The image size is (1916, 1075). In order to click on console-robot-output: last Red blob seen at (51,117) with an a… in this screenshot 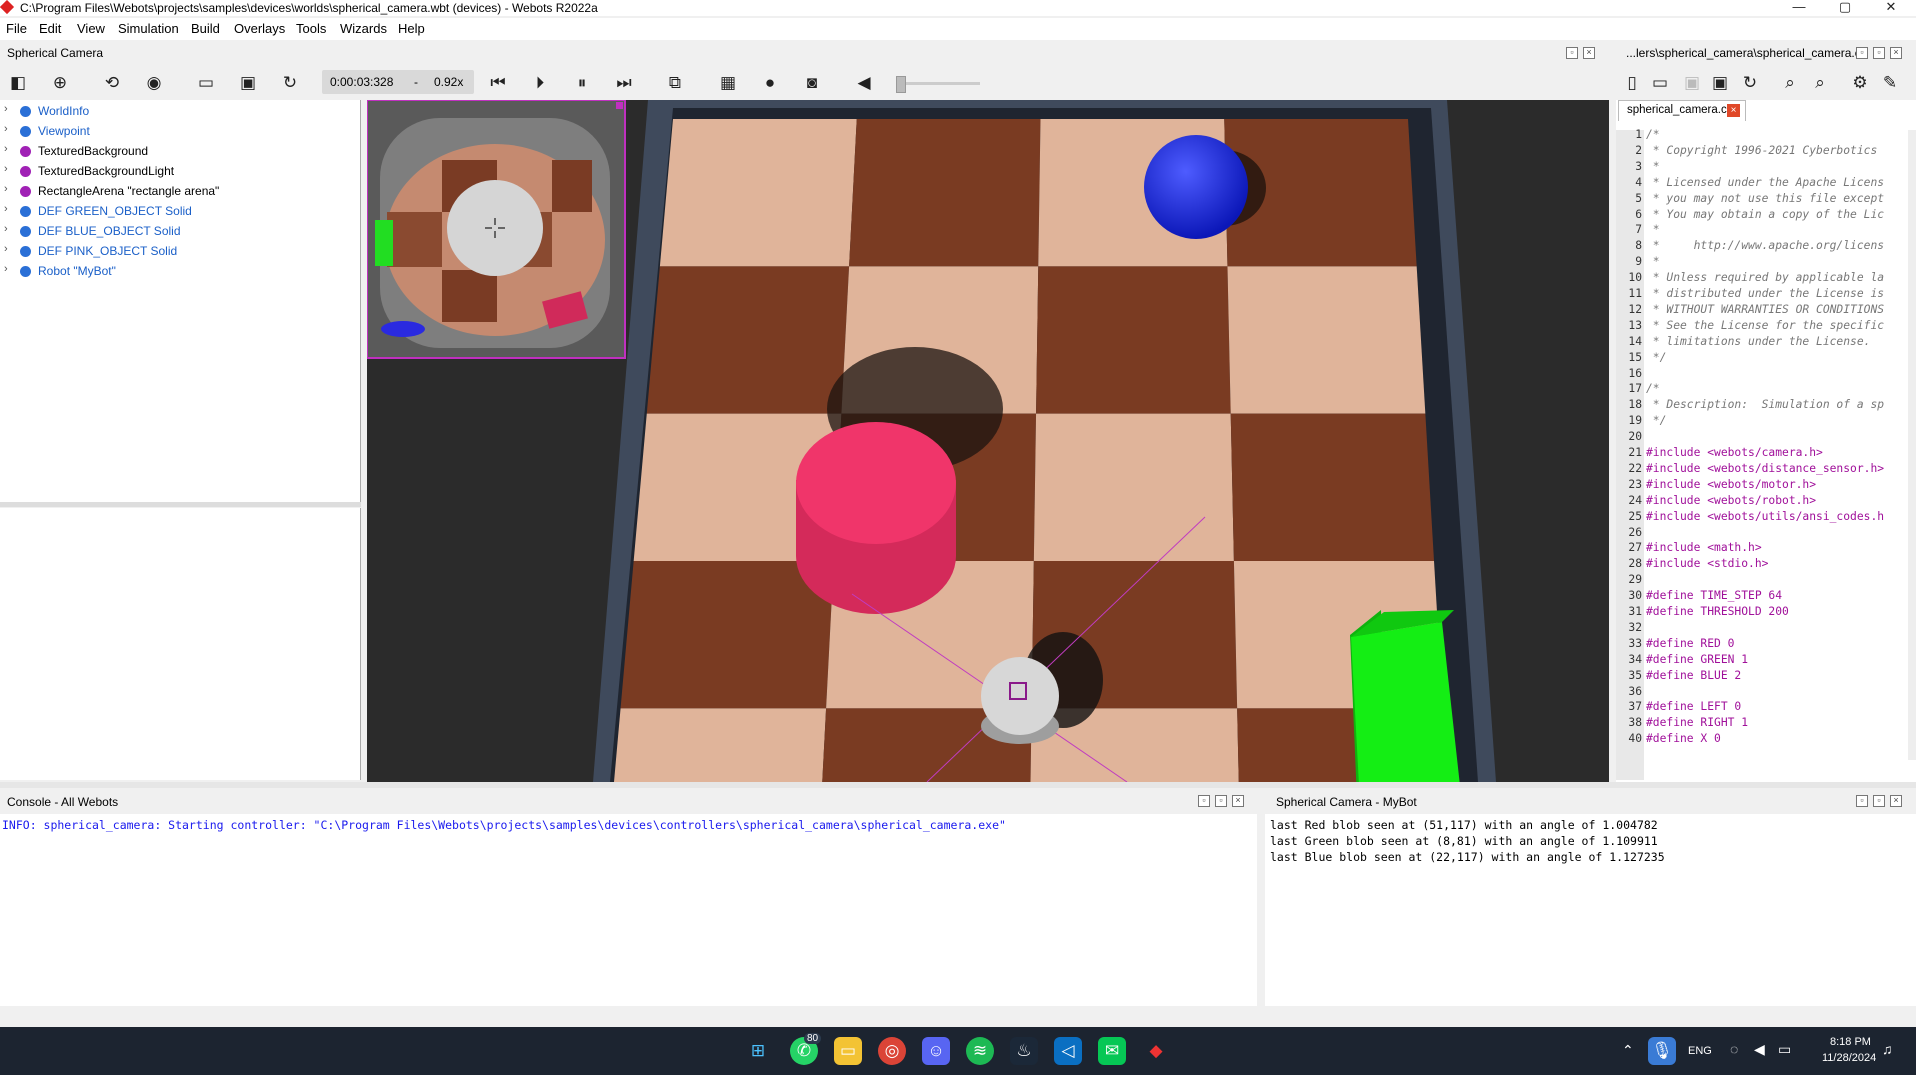, I will do `click(1590, 910)`.